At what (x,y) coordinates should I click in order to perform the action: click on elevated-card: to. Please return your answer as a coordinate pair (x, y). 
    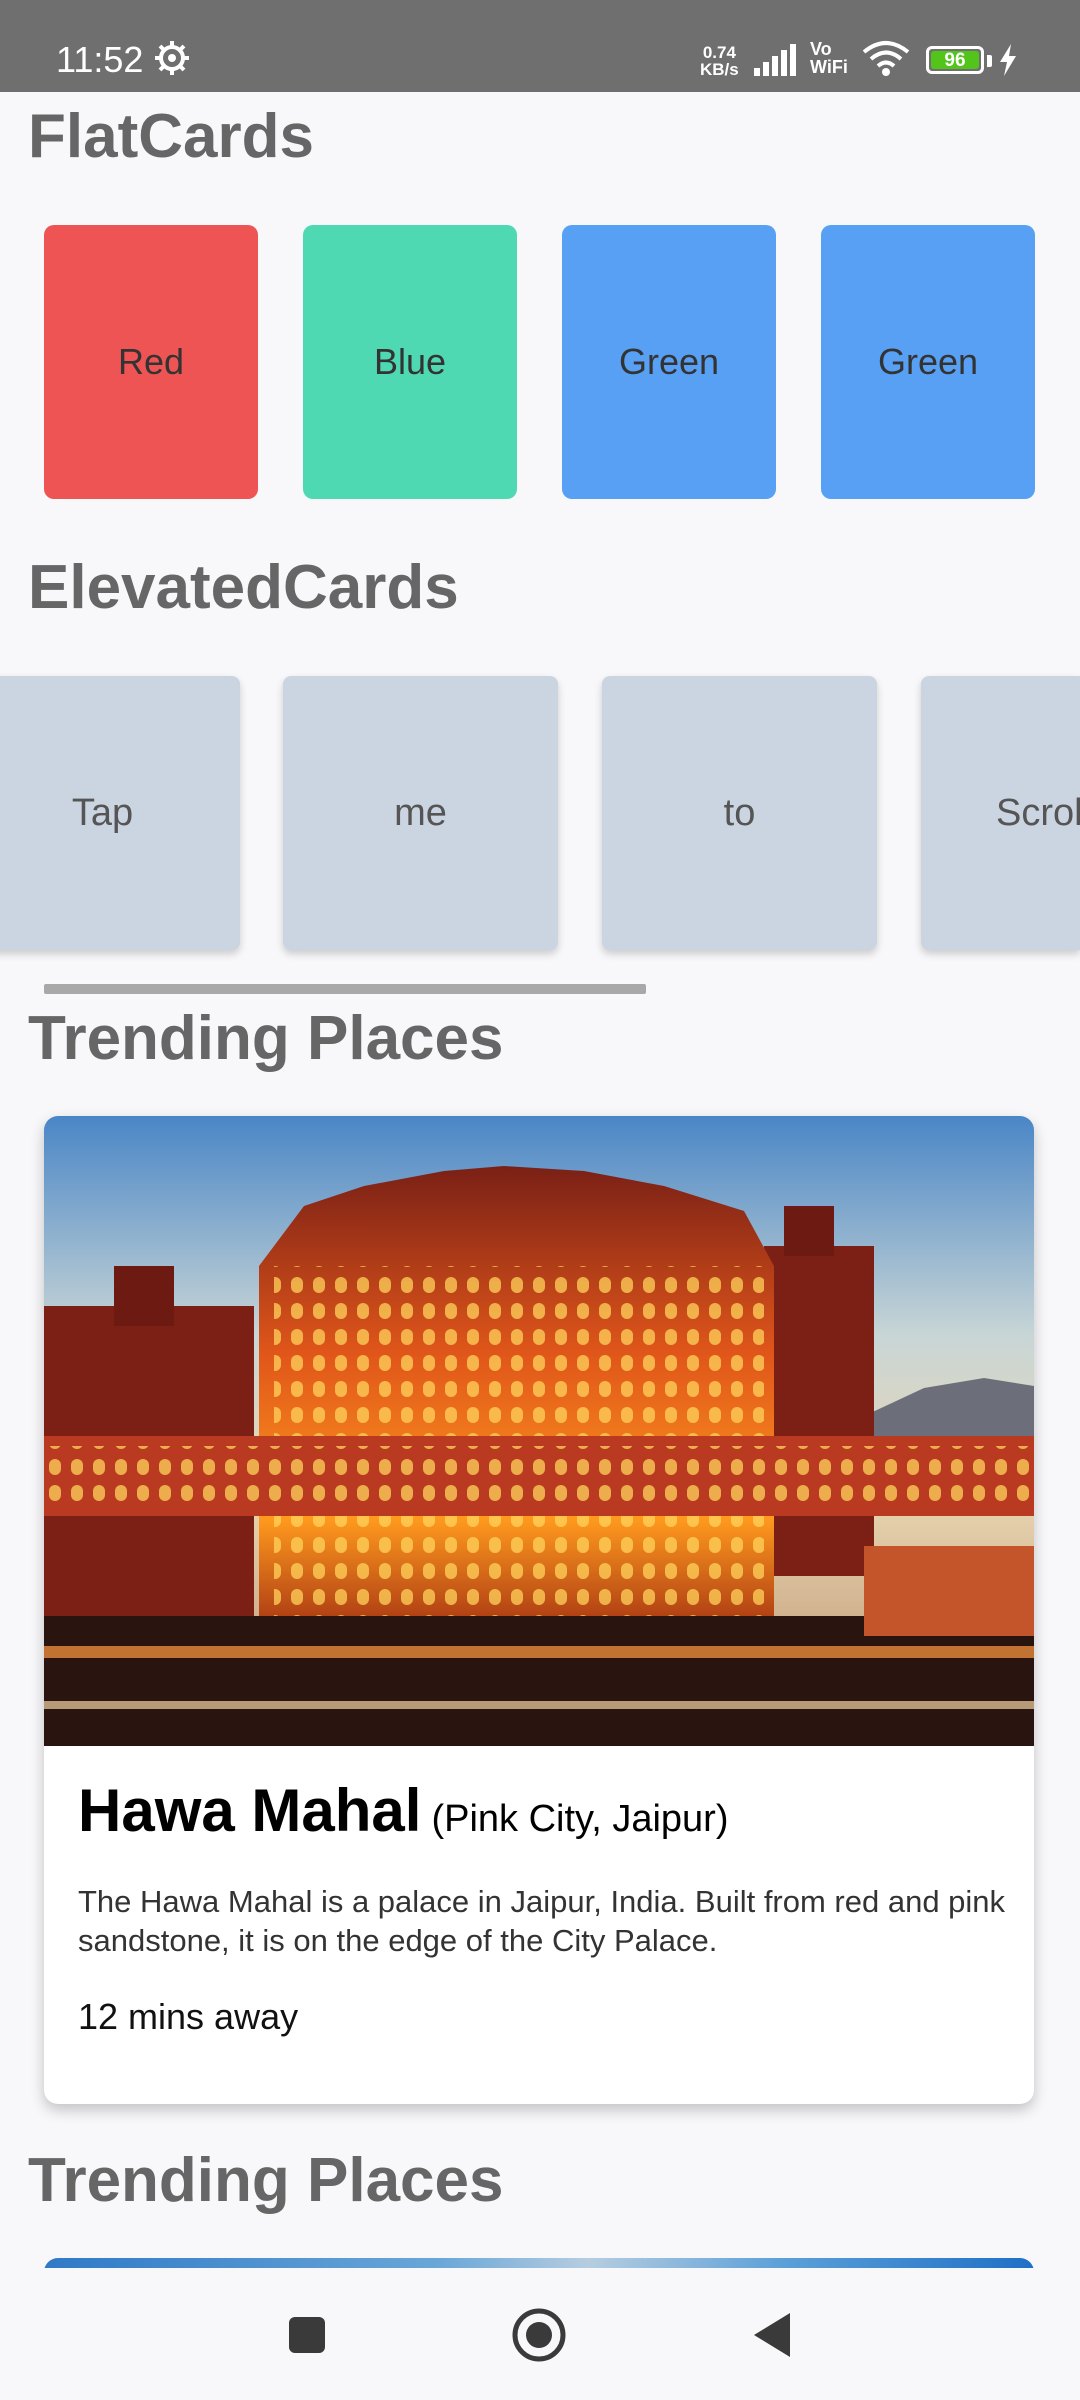
    Looking at the image, I should click on (739, 813).